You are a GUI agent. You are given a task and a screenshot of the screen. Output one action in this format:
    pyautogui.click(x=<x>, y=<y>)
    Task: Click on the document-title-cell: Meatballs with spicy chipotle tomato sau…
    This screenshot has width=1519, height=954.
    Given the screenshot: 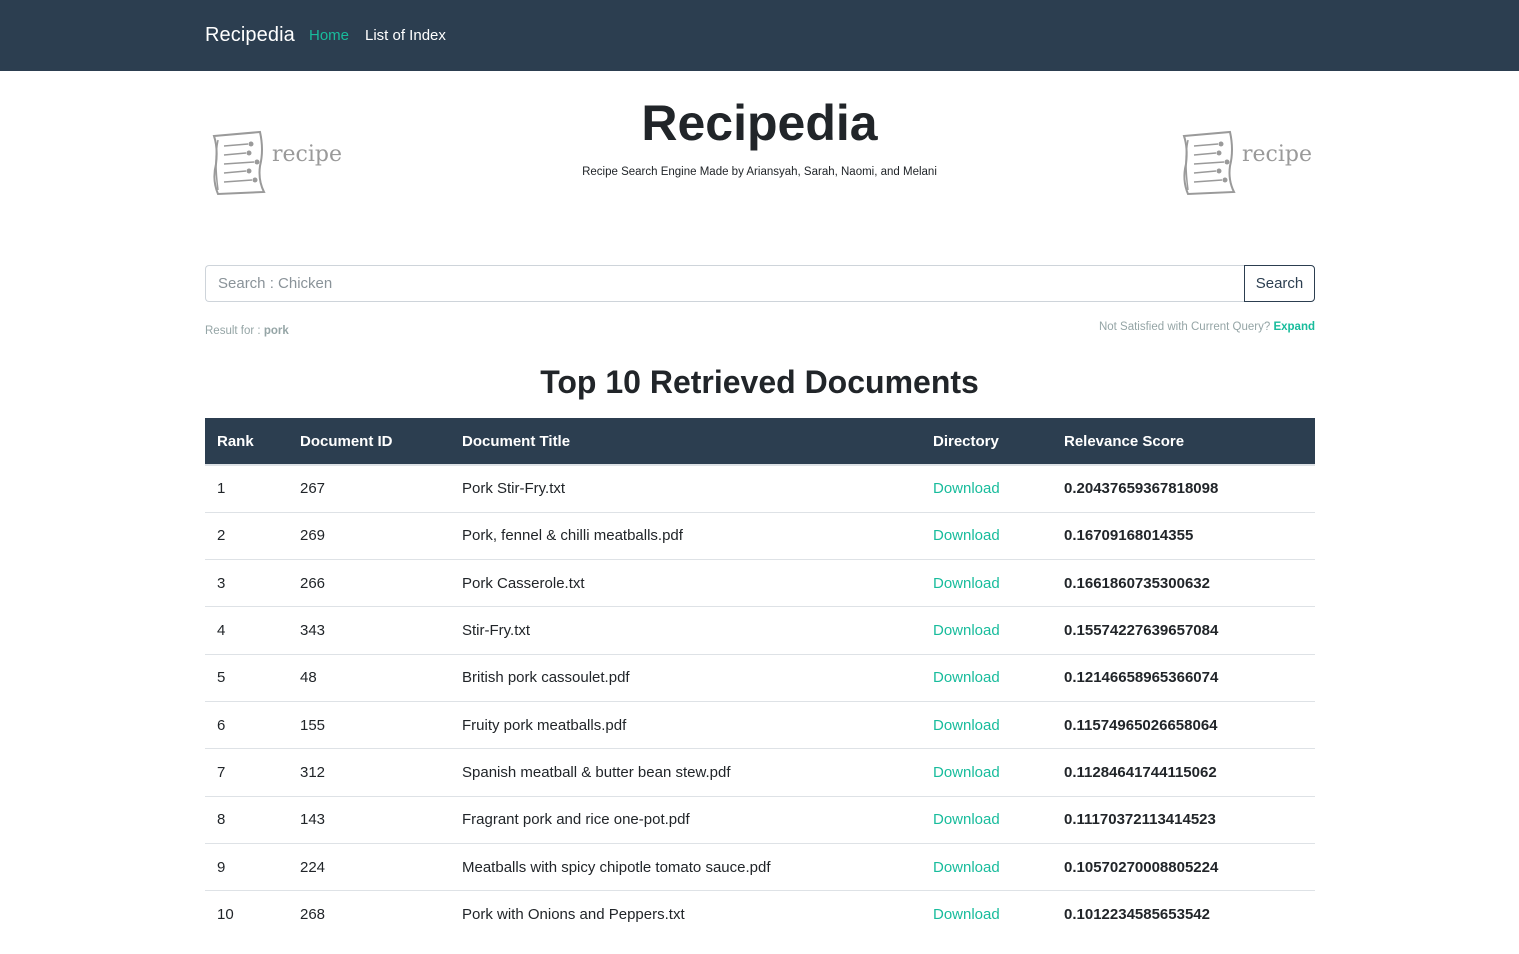 What is the action you would take?
    pyautogui.click(x=685, y=866)
    